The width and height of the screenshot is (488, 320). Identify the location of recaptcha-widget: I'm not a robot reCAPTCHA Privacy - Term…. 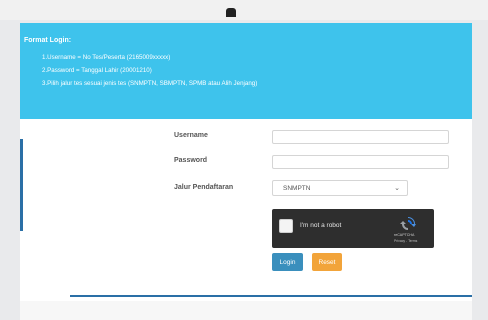
(353, 228).